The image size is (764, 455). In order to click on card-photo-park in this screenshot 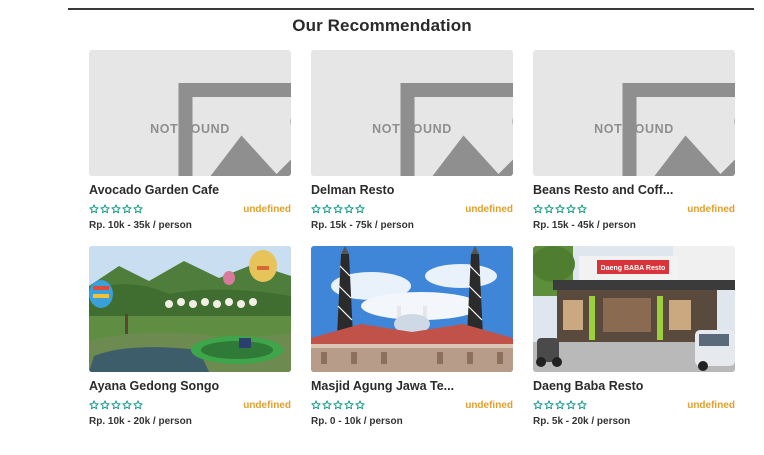, I will do `click(190, 309)`.